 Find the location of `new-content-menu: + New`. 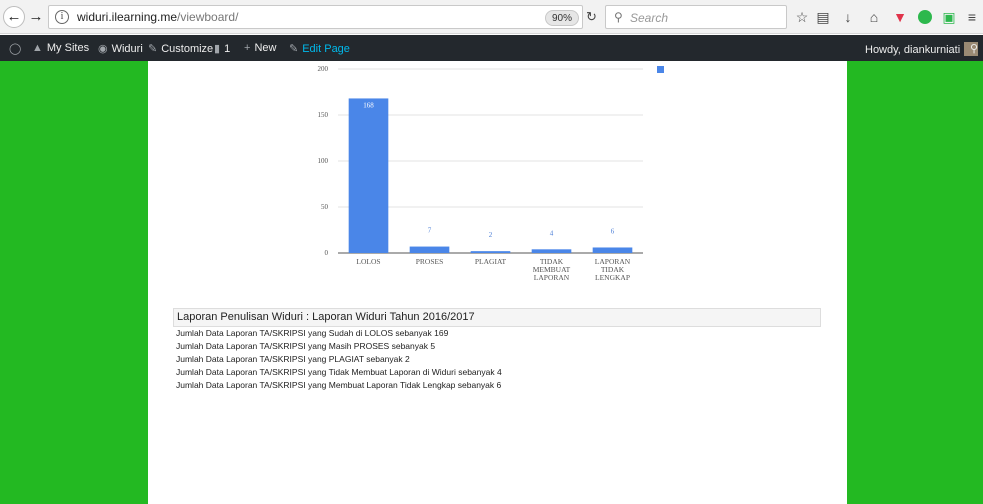

new-content-menu: + New is located at coordinates (260, 48).